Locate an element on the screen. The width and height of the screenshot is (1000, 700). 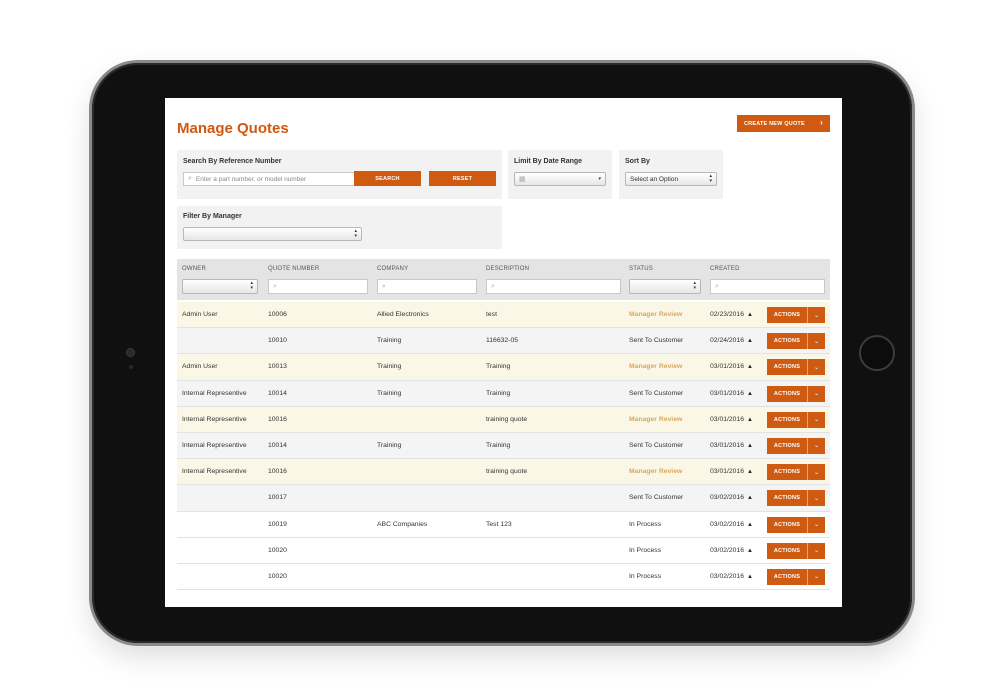
owner-filter-select: ▴ ▾ is located at coordinates (220, 286).